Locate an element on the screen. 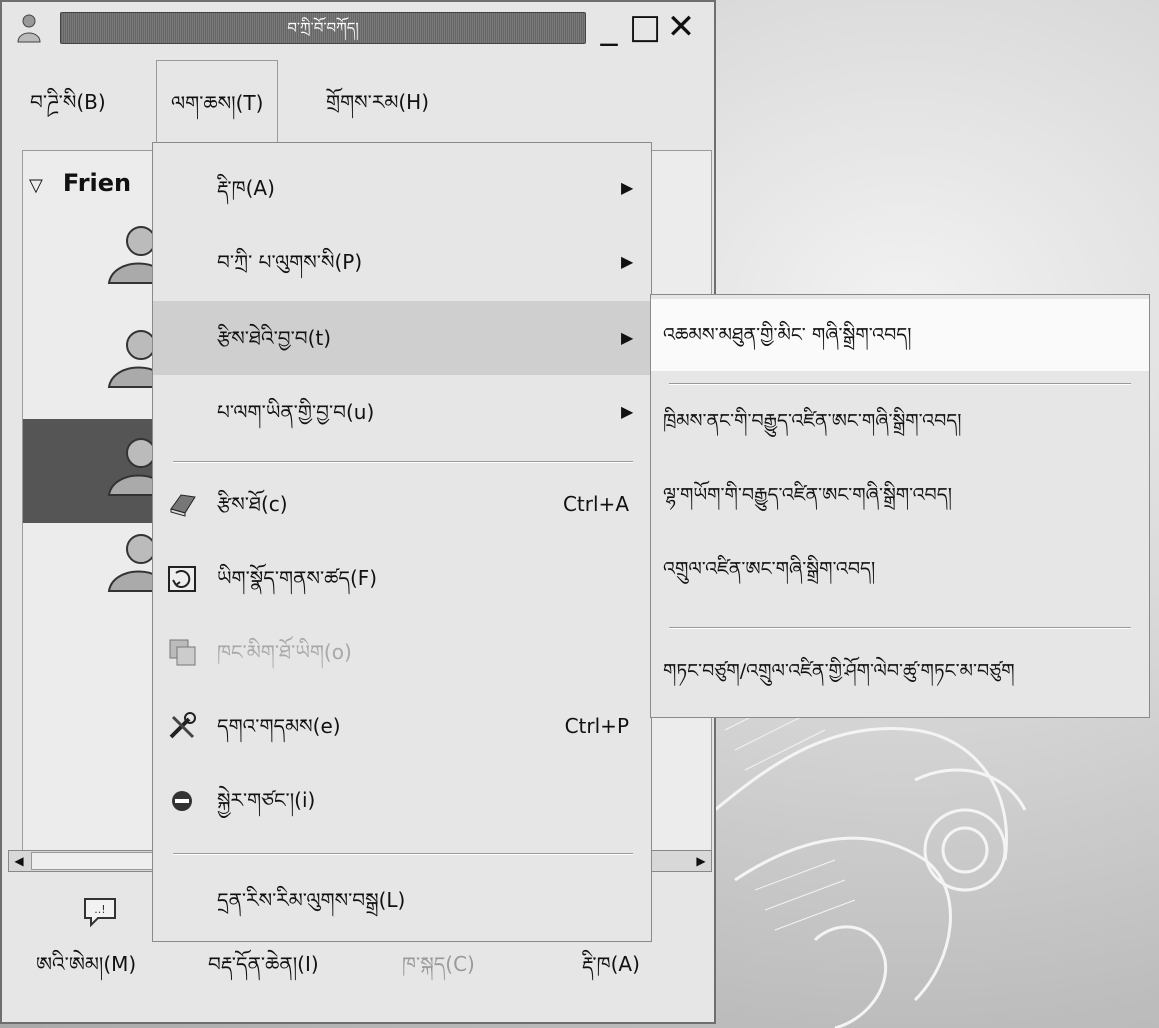 The height and width of the screenshot is (1028, 1159). submenu-separator is located at coordinates (900, 628).